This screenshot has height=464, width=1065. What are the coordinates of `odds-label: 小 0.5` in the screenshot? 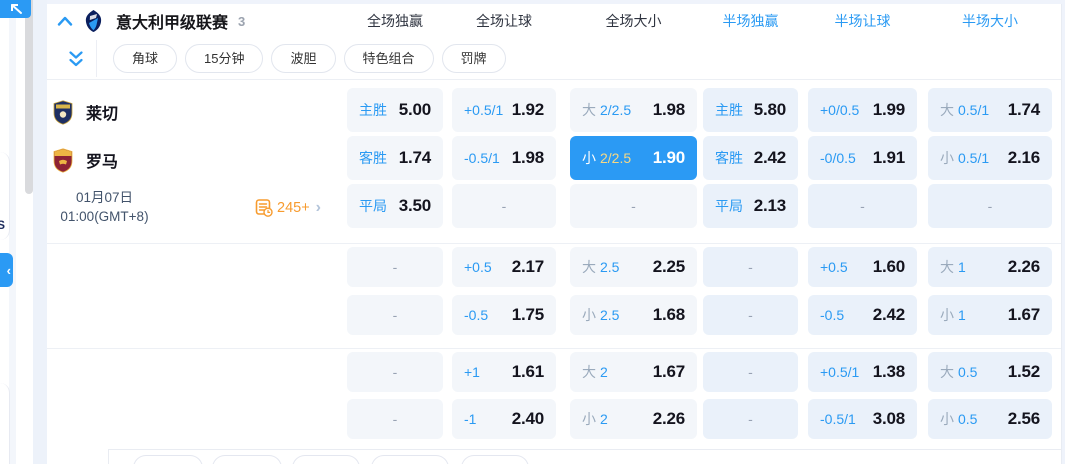 It's located at (959, 419).